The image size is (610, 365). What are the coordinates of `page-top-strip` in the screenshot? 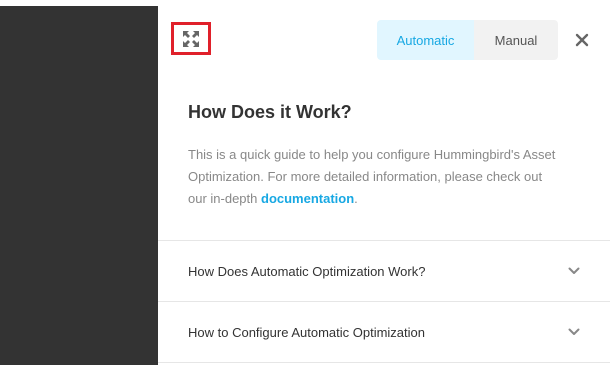 It's located at (79, 3).